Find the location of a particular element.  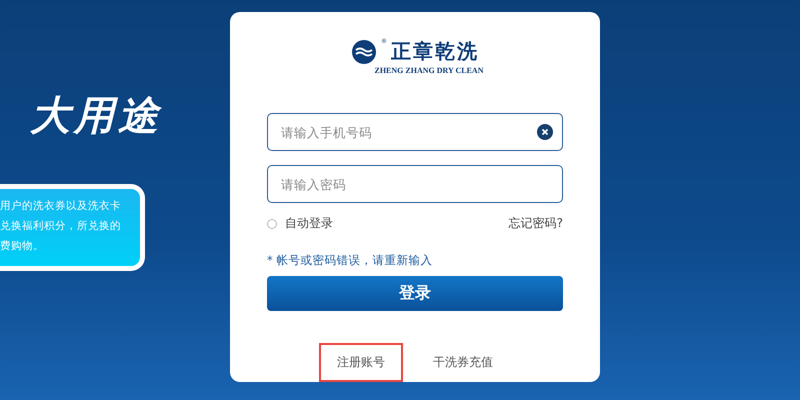

promo-text: 兑换福利积分，所兑换的 is located at coordinates (61, 226).